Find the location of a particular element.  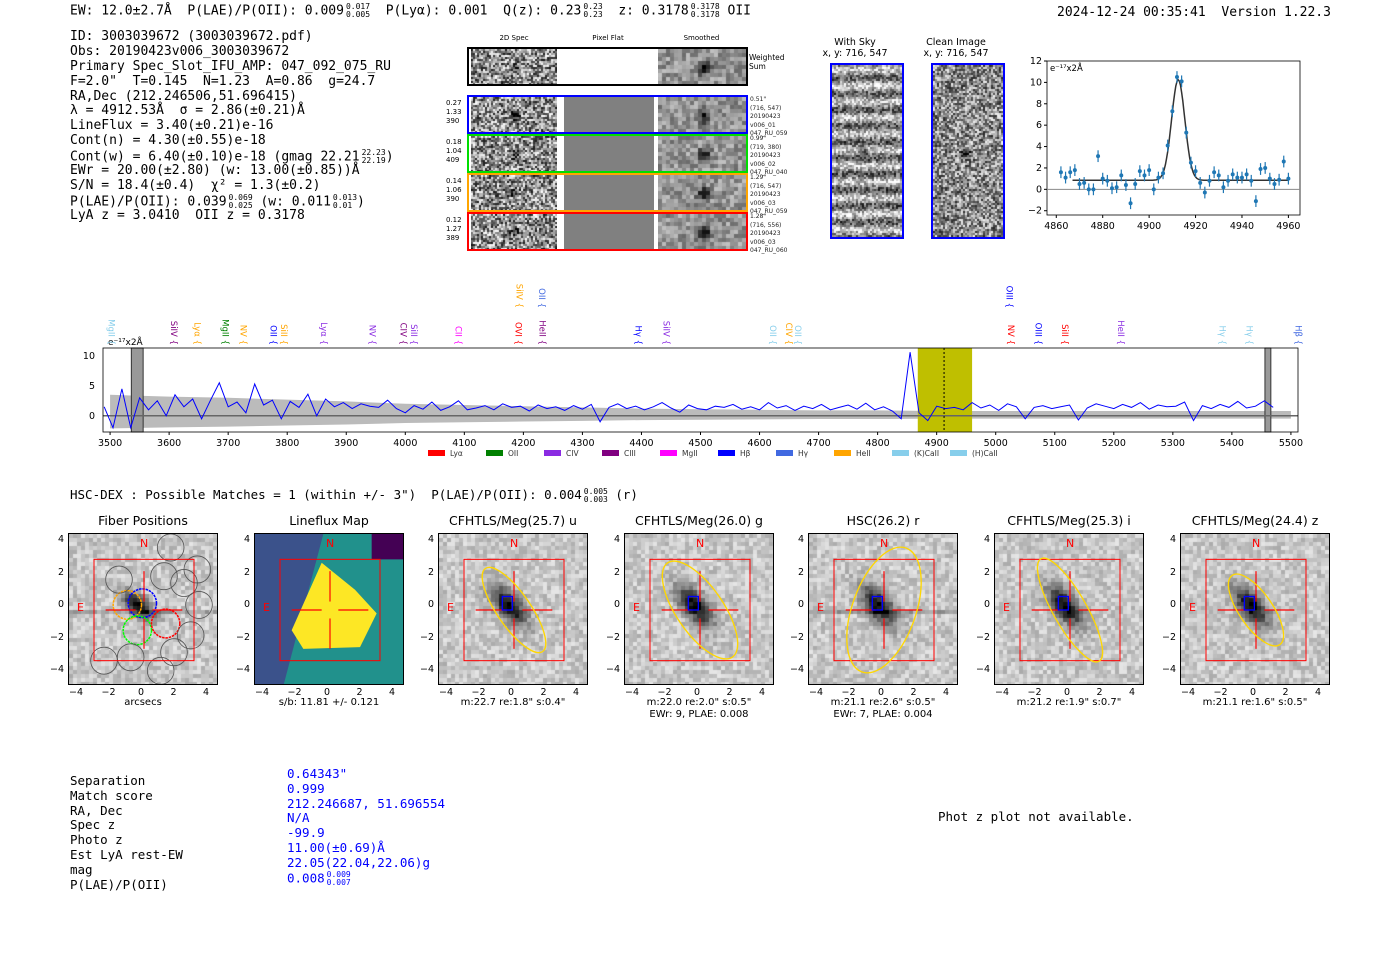

fiber-stats: 0.18 1.04 409 is located at coordinates (454, 151).